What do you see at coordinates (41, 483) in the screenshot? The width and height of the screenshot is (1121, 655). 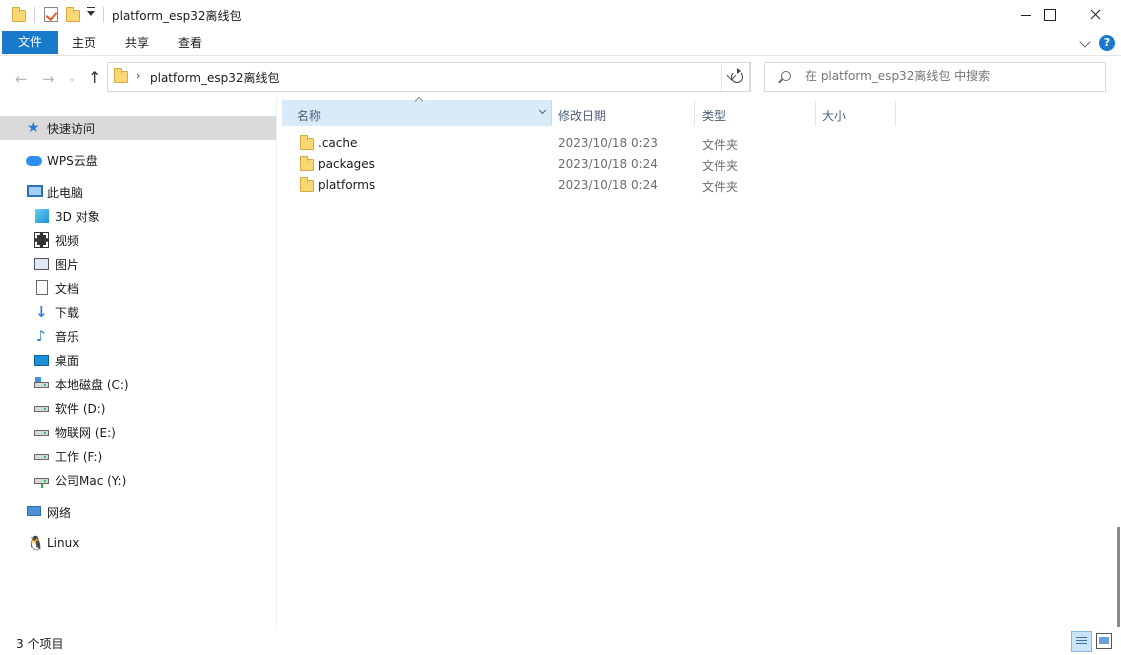 I see `network-drive-icon` at bounding box center [41, 483].